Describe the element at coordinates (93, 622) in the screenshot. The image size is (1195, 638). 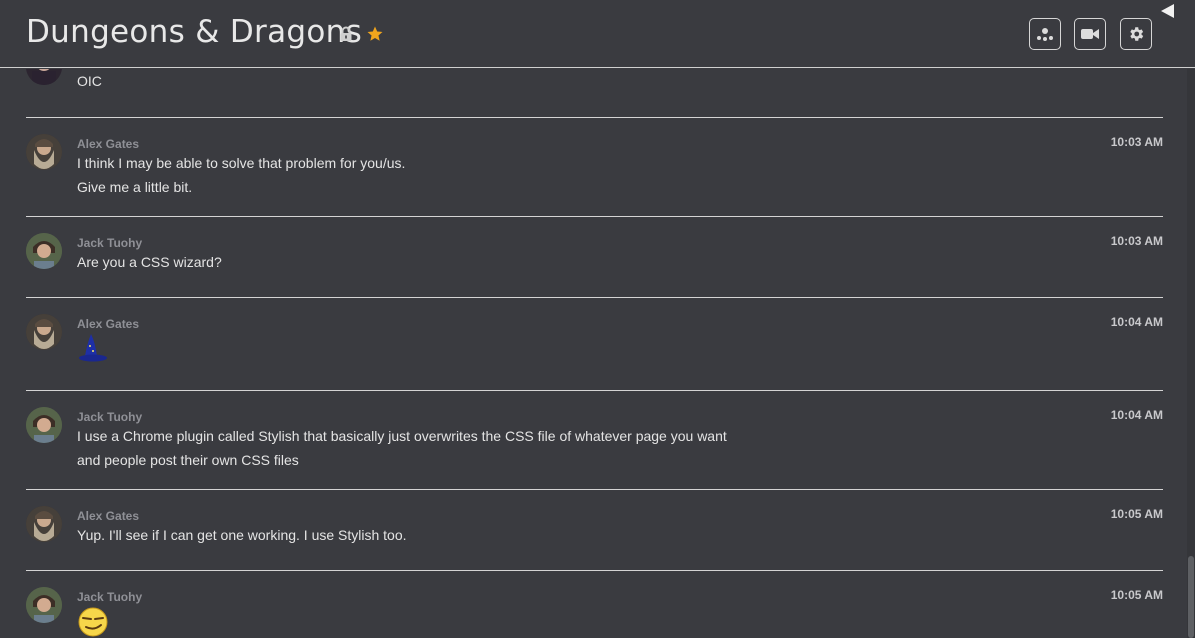
I see `smirk-face-emoji` at that location.